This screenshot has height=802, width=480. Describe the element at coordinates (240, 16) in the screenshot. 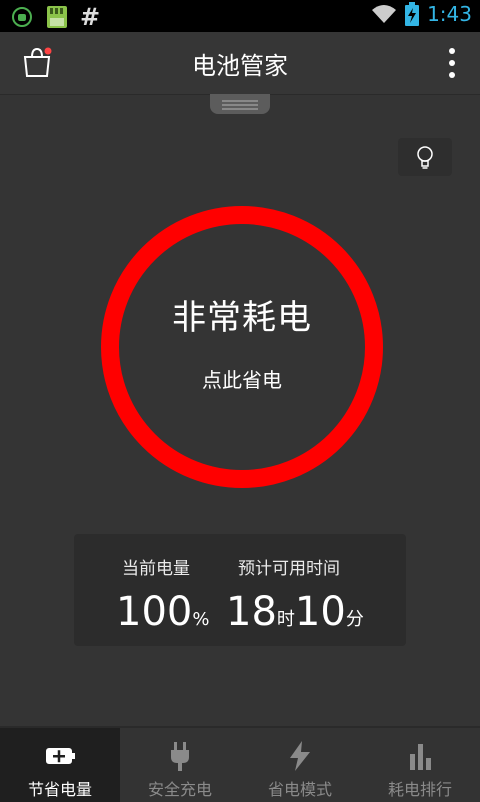

I see `status-bar: # 1:43` at that location.